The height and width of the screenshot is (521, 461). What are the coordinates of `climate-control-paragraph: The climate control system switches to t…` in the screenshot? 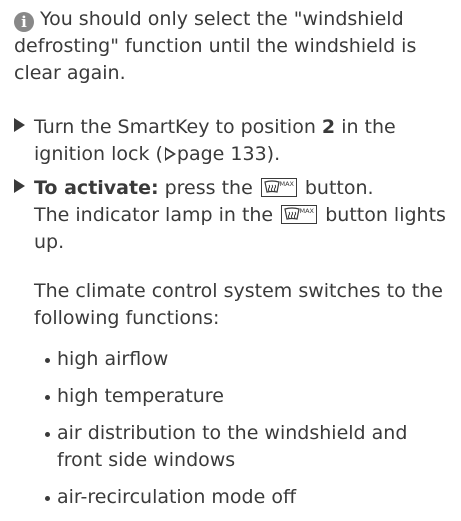 It's located at (238, 304).